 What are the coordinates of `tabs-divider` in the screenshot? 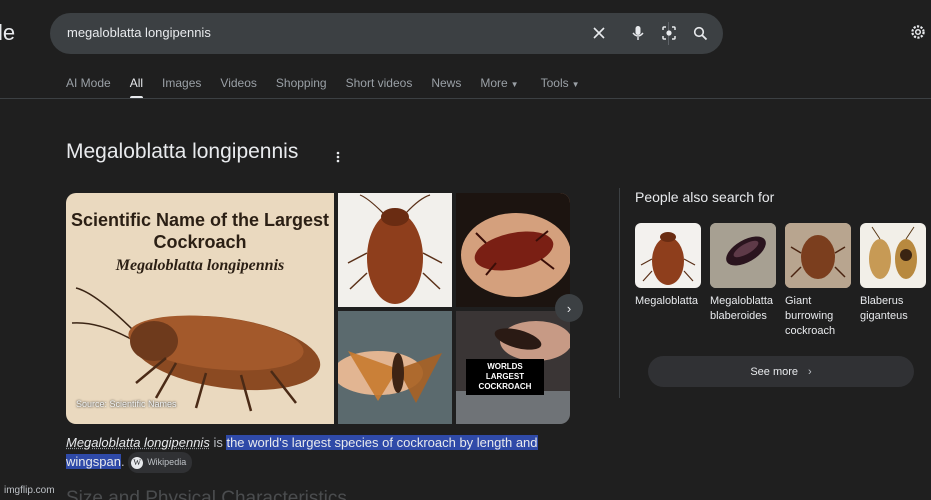 It's located at (465, 98).